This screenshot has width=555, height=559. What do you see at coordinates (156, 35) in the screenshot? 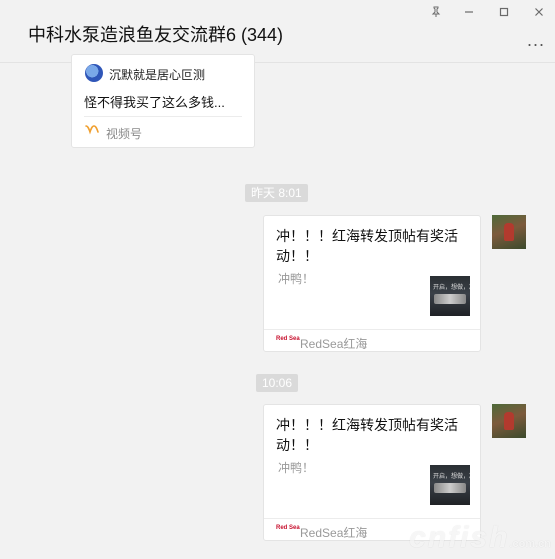
I see `chat-title: 中科水泵造浪鱼友交流群6 (344)` at bounding box center [156, 35].